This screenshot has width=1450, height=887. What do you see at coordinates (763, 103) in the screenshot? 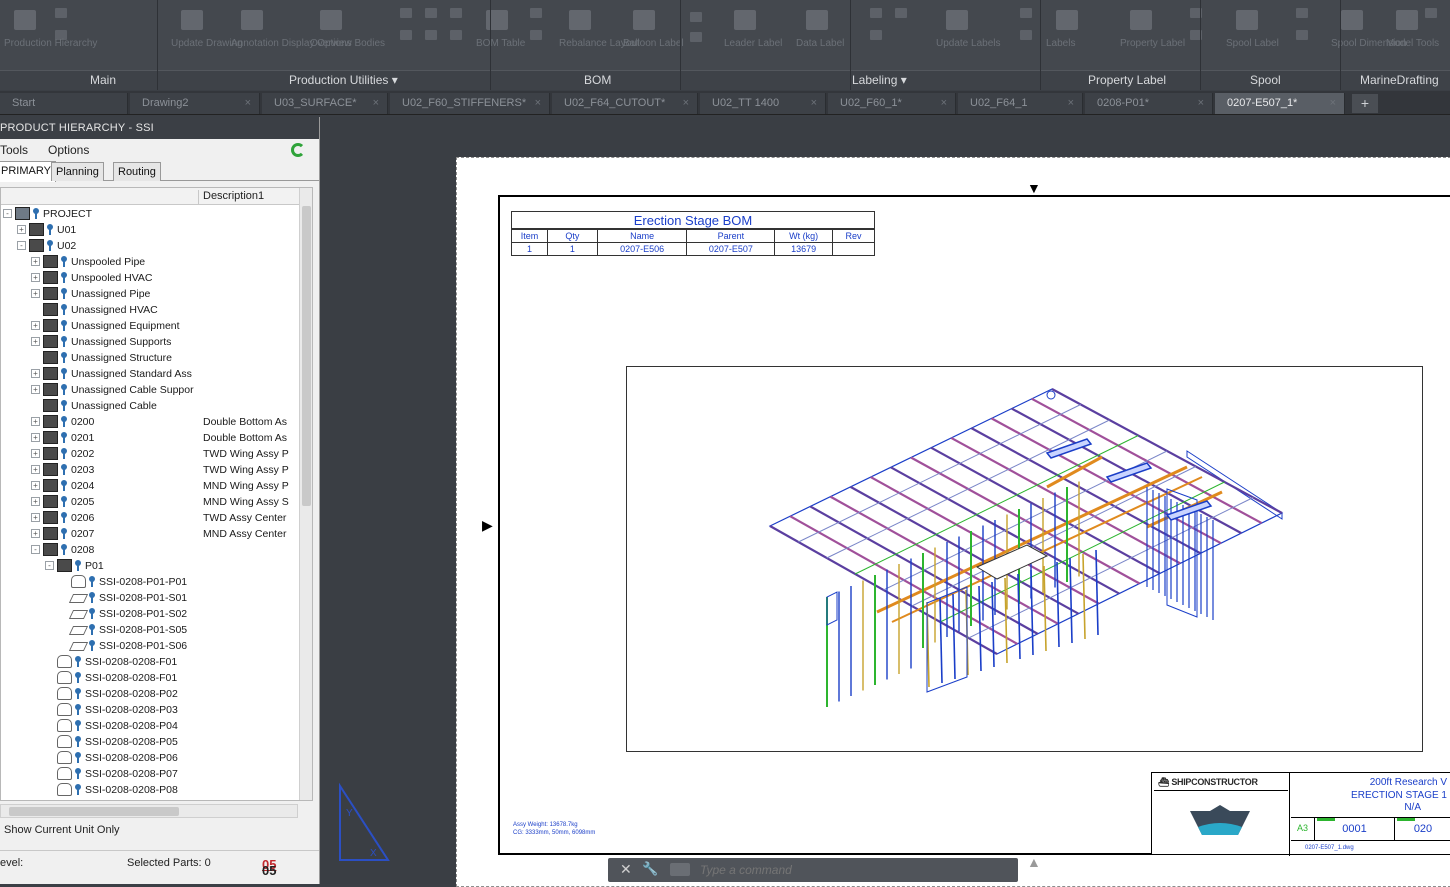
I see `doc-tab: U02_TT 1400 ×` at bounding box center [763, 103].